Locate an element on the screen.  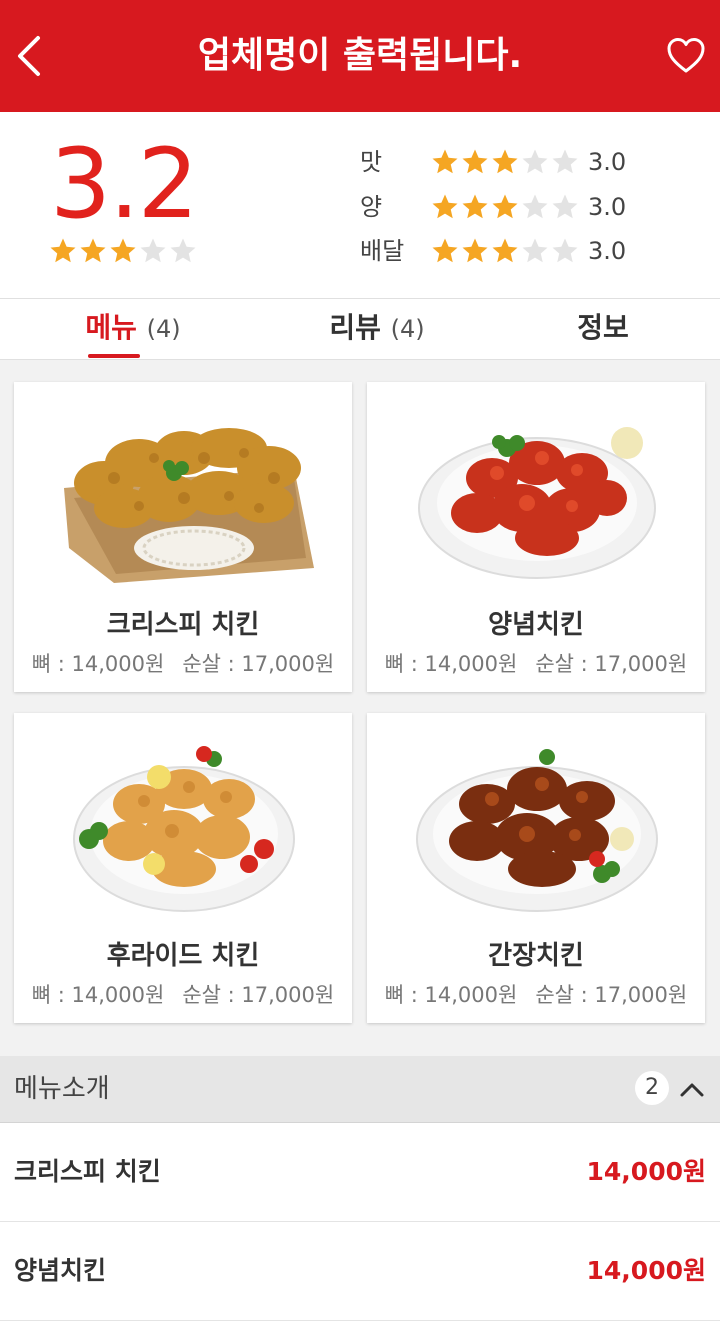
fried-chicken-image is located at coordinates (184, 829).